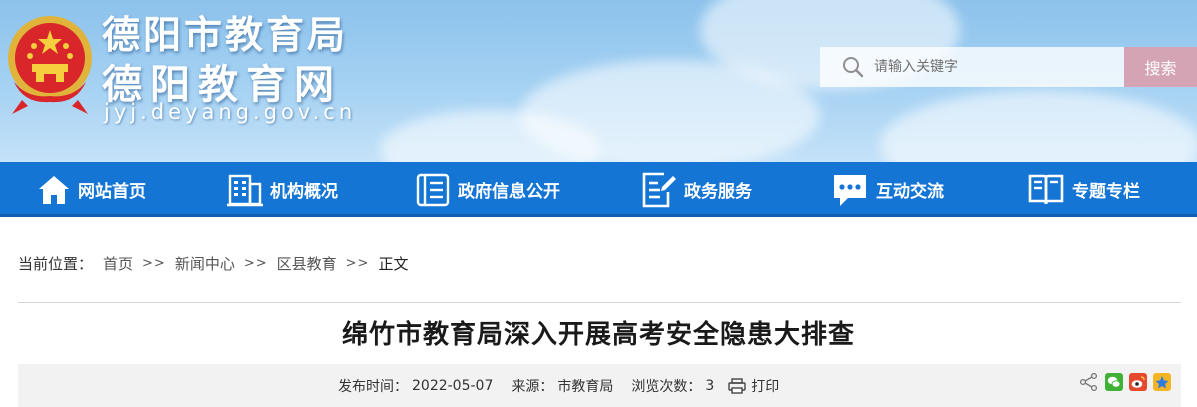 The image size is (1197, 407). I want to click on search-box, so click(972, 67).